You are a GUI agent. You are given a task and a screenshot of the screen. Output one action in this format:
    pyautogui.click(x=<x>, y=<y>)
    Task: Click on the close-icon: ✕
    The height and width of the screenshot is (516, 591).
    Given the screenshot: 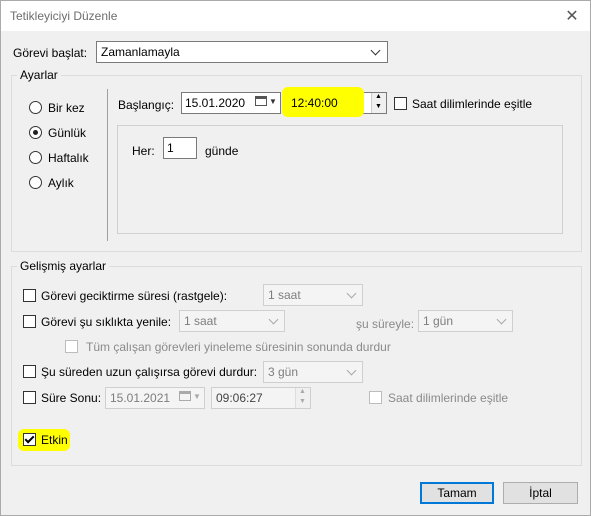 What is the action you would take?
    pyautogui.click(x=572, y=16)
    